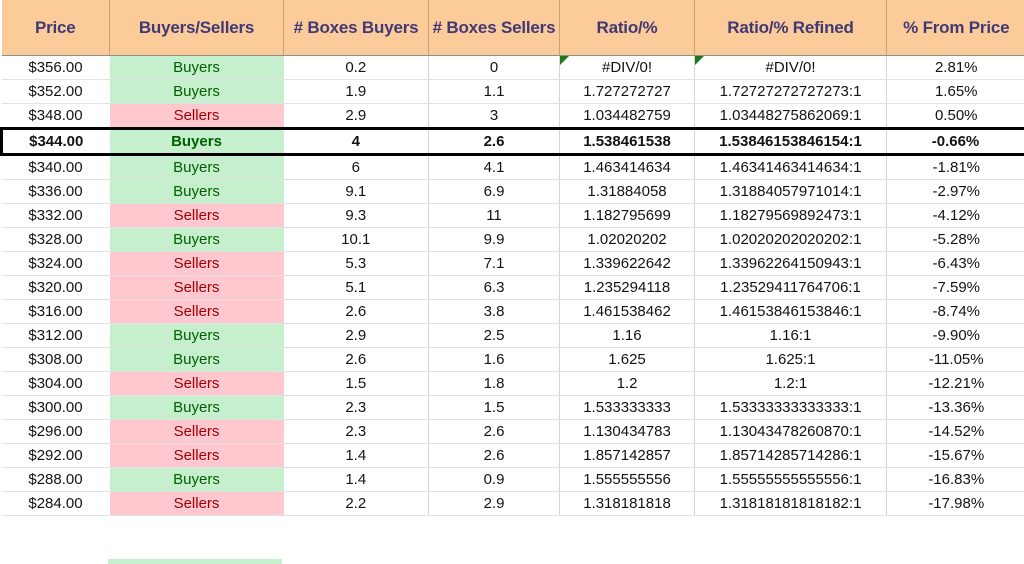 The height and width of the screenshot is (564, 1024). Describe the element at coordinates (494, 239) in the screenshot. I see `cell-bsell: 9.9` at that location.